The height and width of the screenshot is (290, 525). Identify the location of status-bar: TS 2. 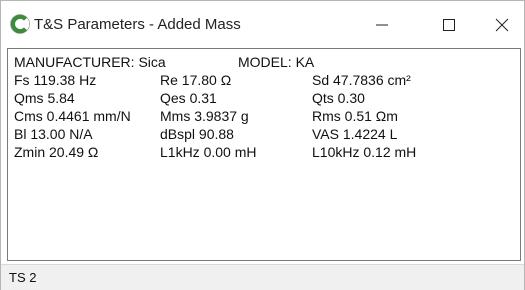
(262, 277).